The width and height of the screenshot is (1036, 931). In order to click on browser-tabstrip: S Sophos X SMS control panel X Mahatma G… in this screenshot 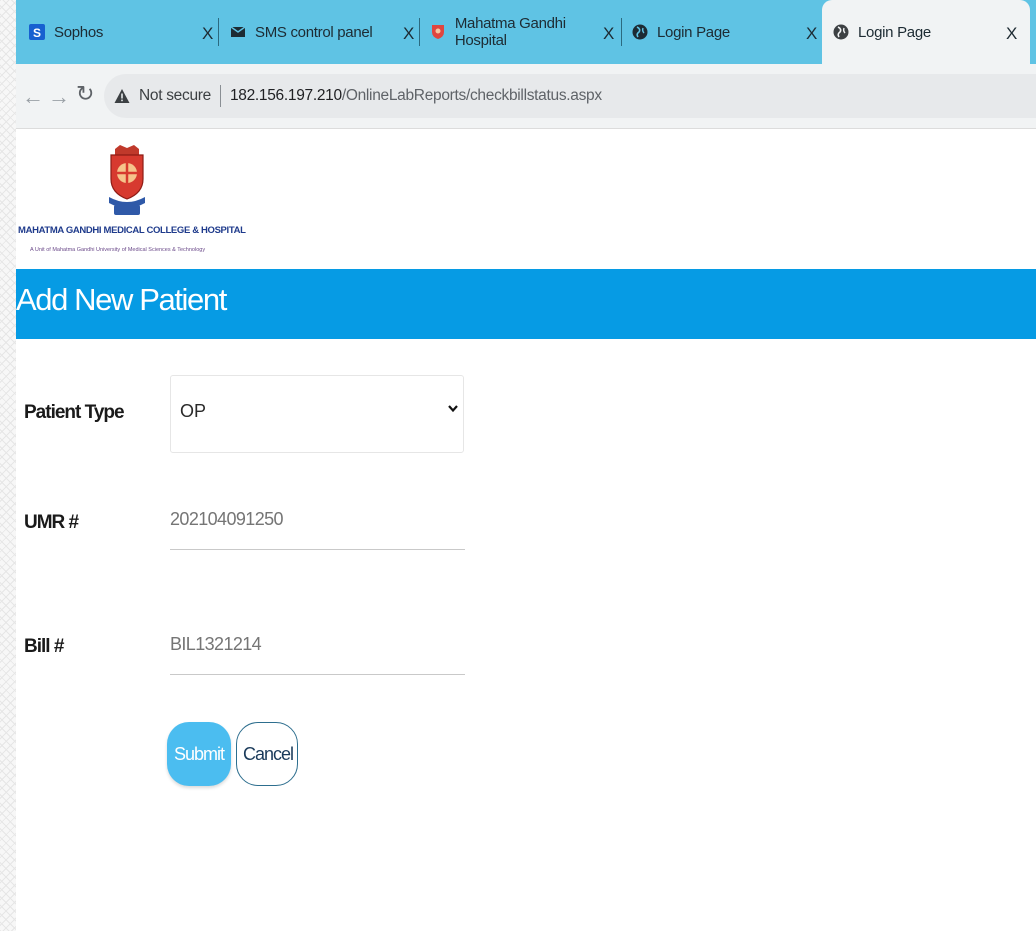, I will do `click(518, 32)`.